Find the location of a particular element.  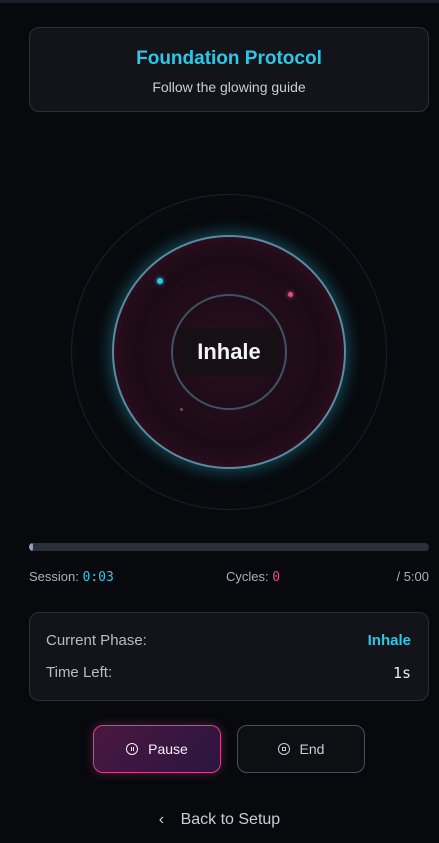

cycles-label: Cycles: is located at coordinates (247, 576).